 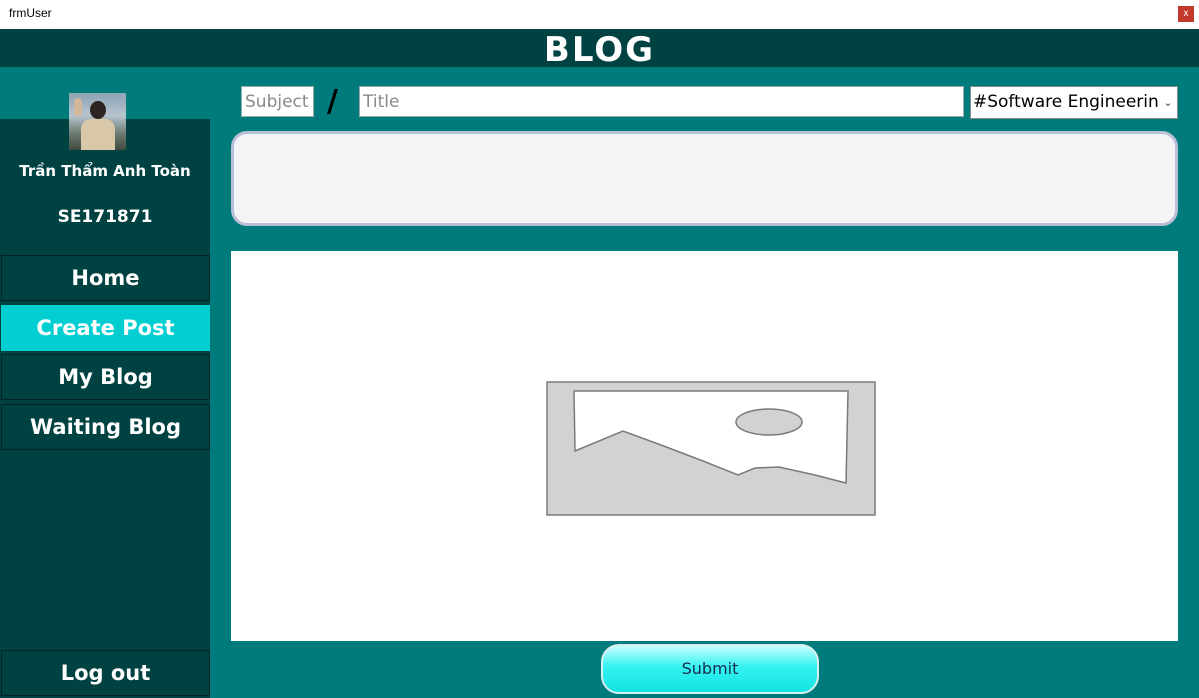 I want to click on user-name: Trần Thẩm Anh Toàn, so click(x=105, y=171).